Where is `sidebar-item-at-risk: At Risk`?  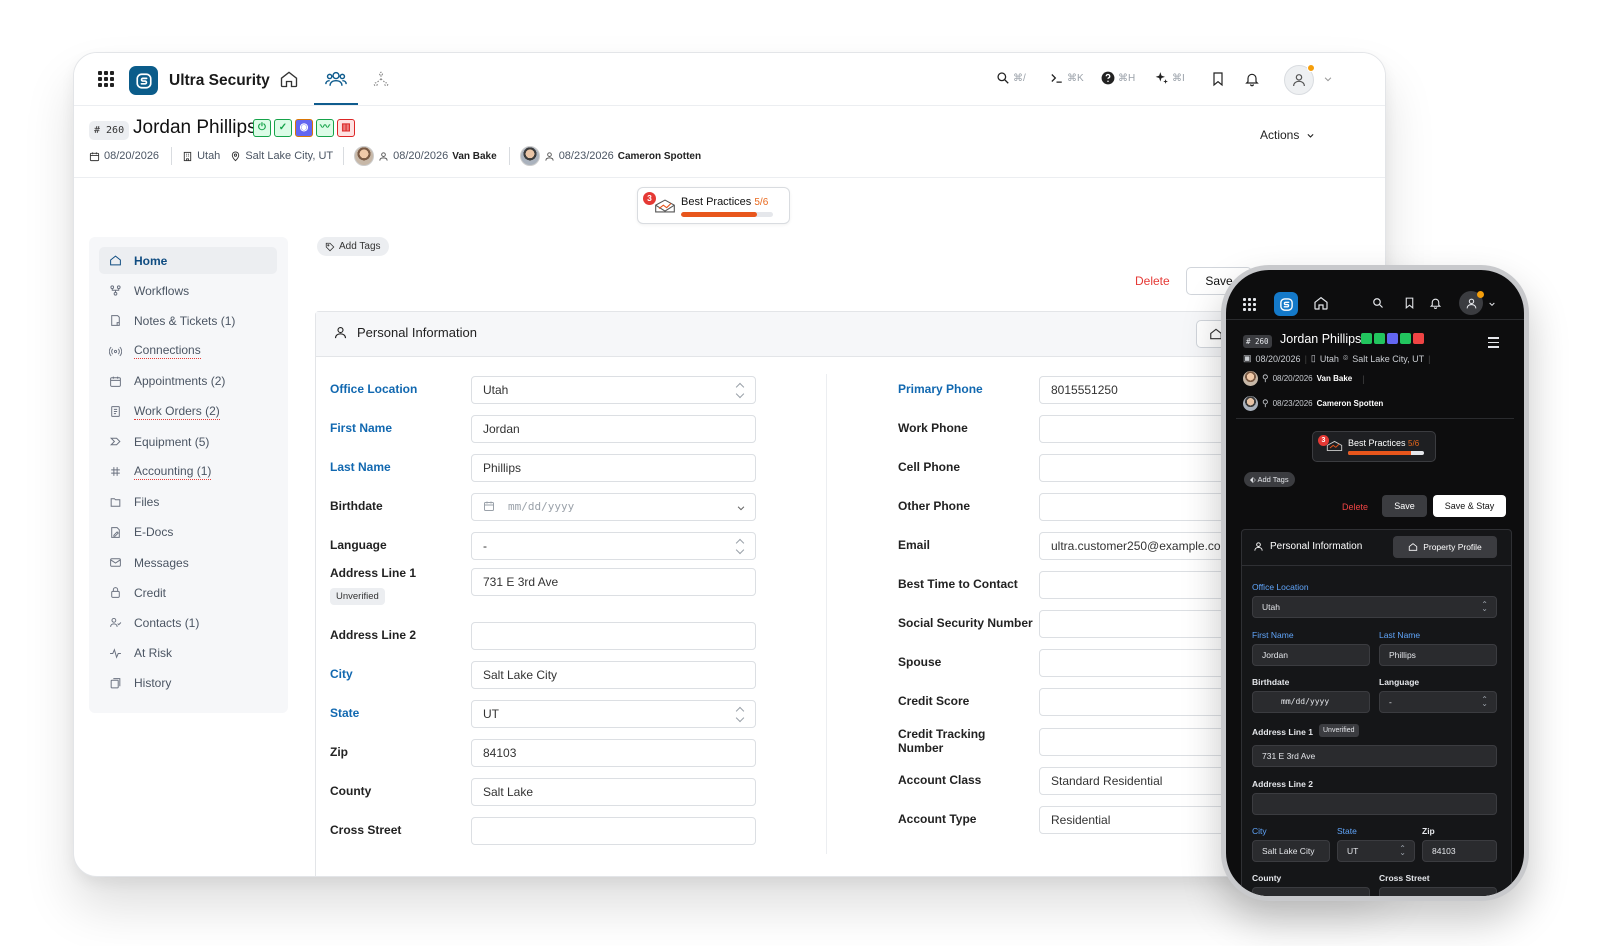 sidebar-item-at-risk: At Risk is located at coordinates (188, 653).